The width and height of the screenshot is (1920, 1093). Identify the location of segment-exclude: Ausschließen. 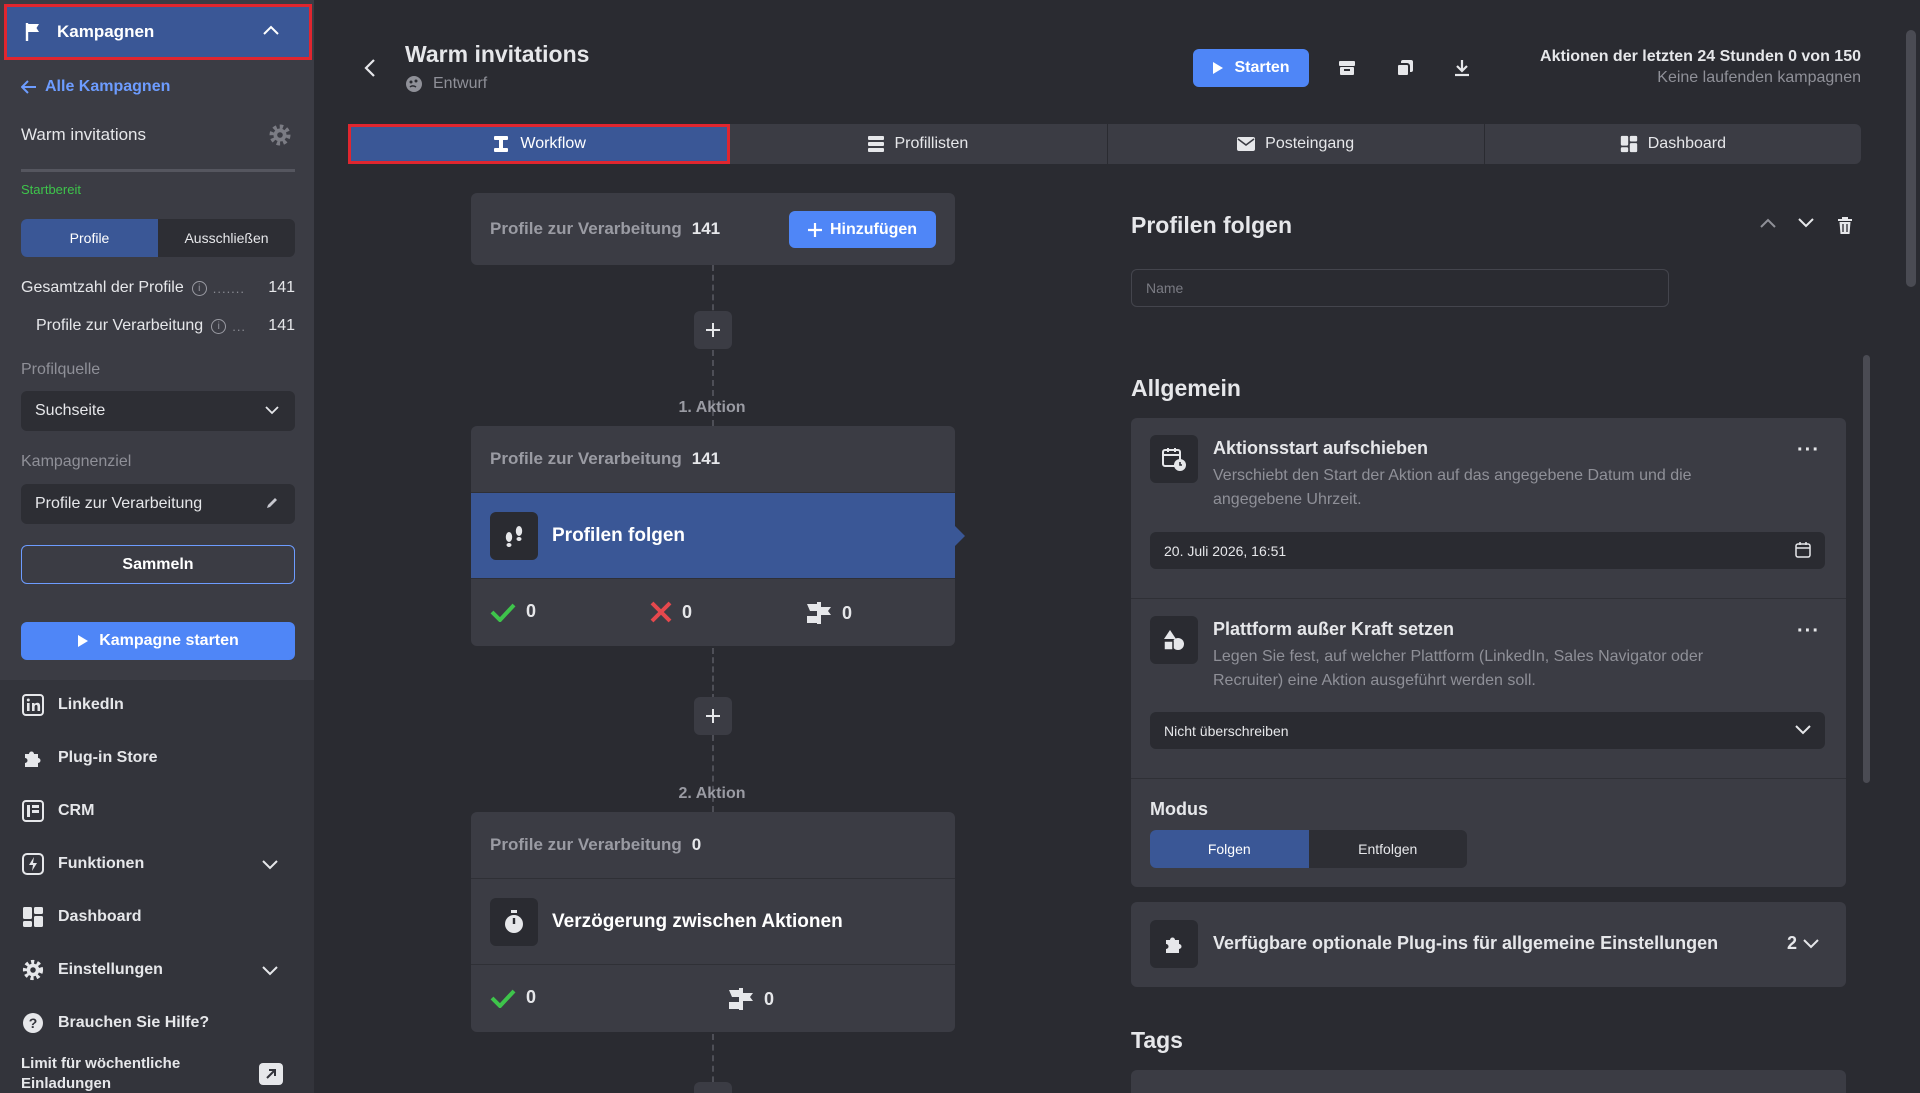
(226, 238).